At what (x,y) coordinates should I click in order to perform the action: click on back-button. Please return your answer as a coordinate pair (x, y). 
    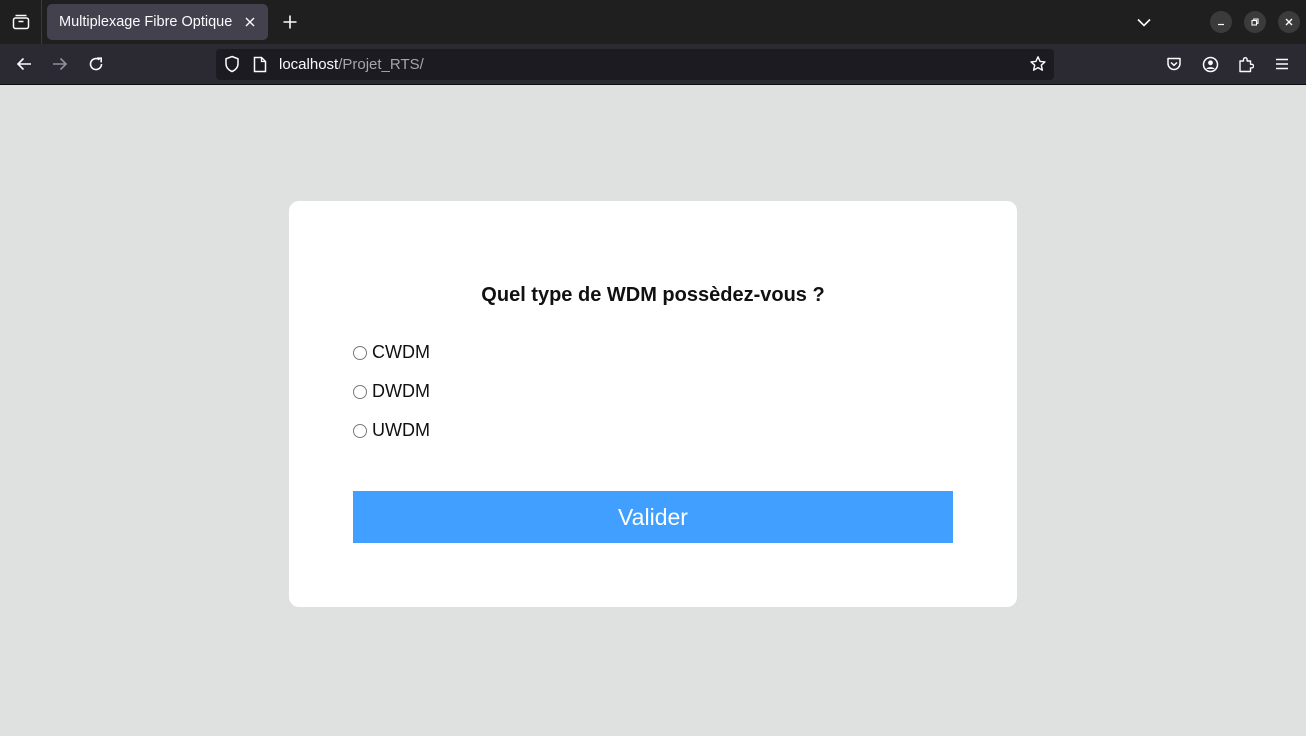
    Looking at the image, I should click on (24, 64).